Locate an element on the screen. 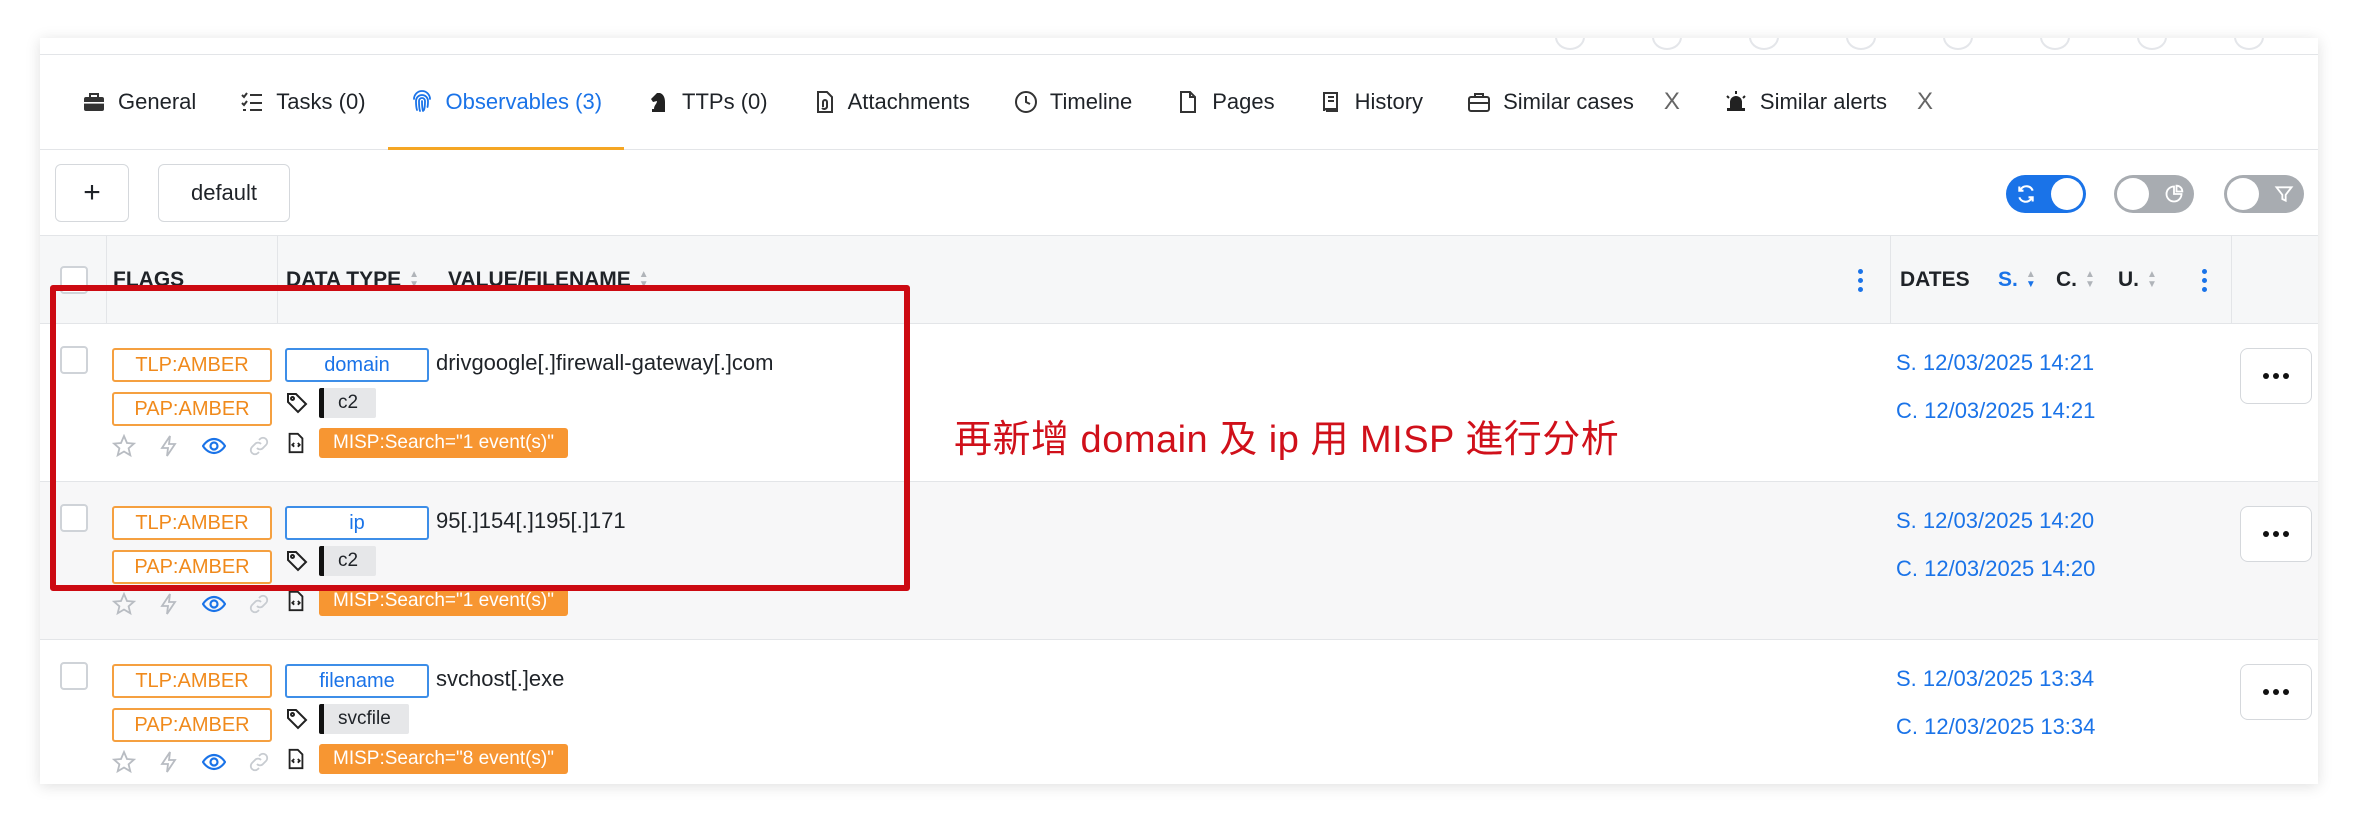  pie-chart-icon is located at coordinates (2174, 193).